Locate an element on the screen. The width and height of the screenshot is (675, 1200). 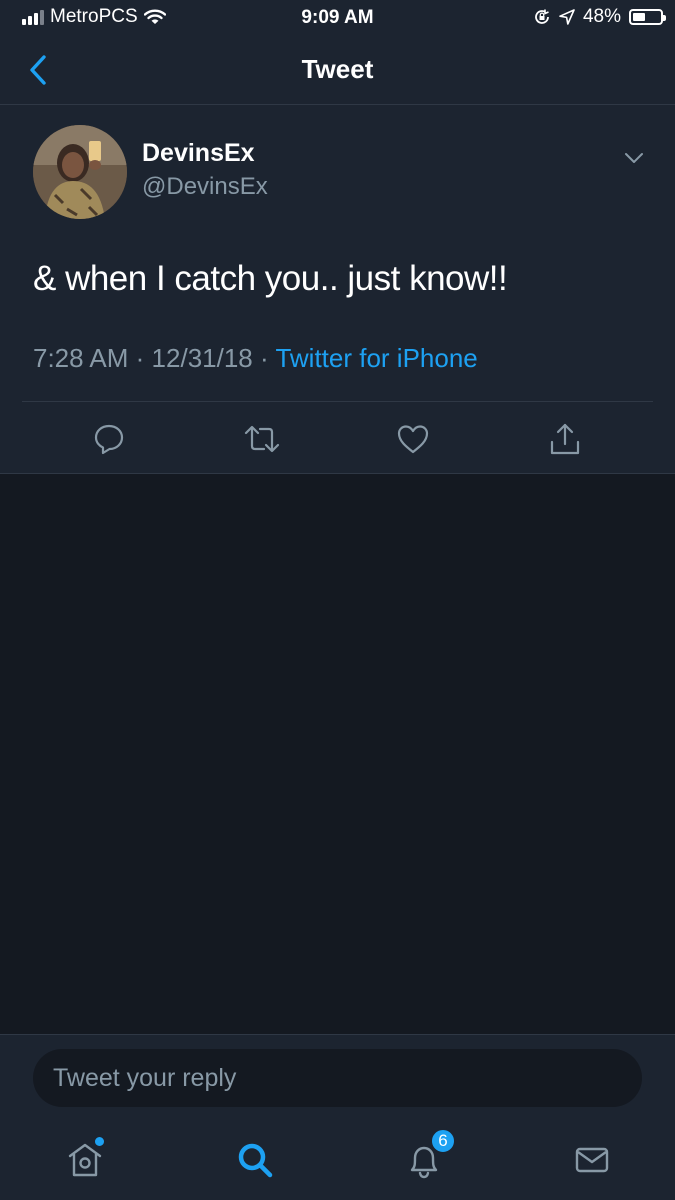
page-title: Tweet is located at coordinates (337, 69).